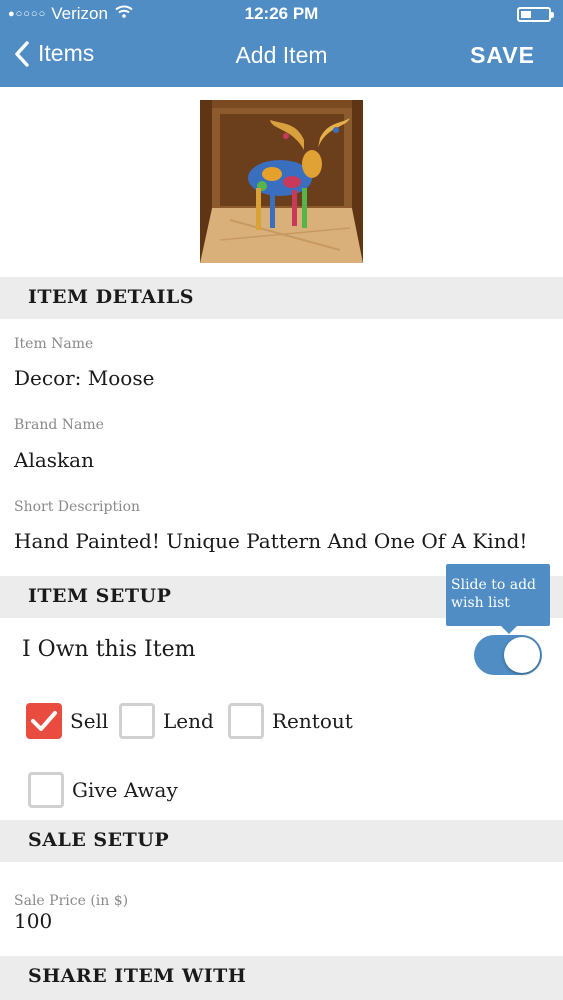 Image resolution: width=563 pixels, height=1000 pixels. I want to click on lend-label: Lend, so click(188, 721).